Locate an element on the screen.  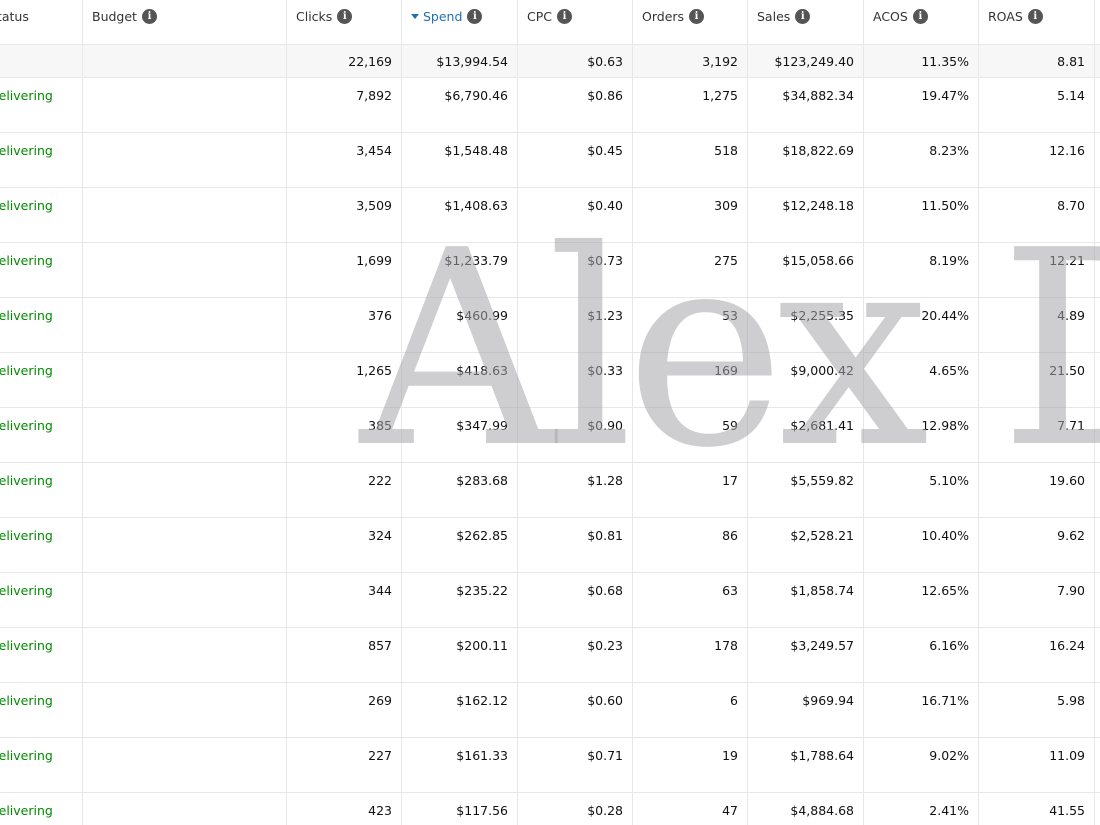
column-header-acos: ACOS i is located at coordinates (921, 22).